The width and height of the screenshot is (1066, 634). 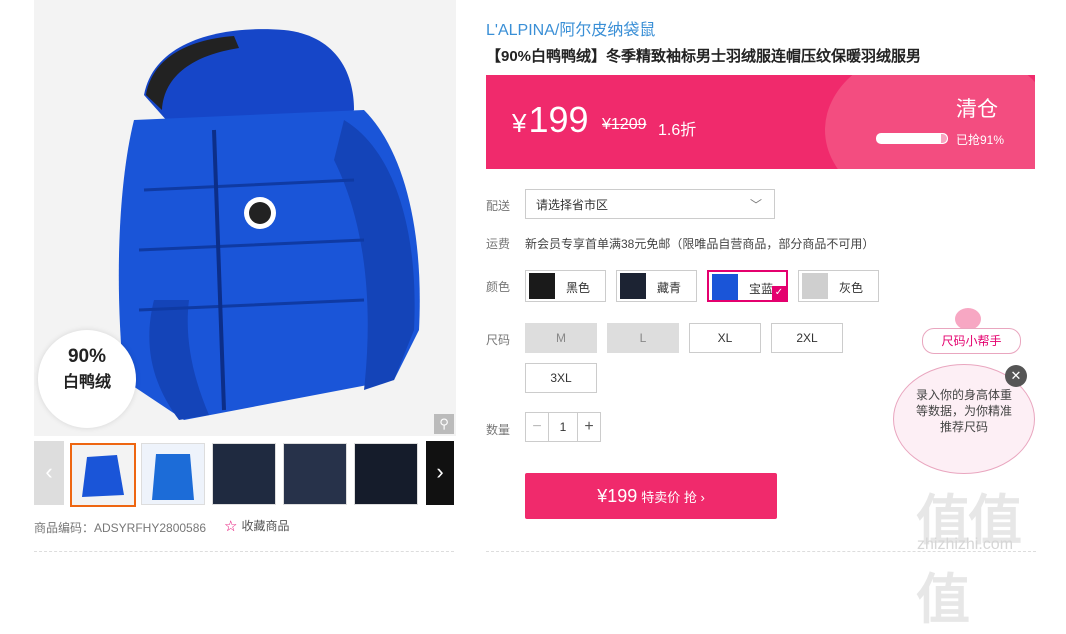 What do you see at coordinates (120, 528) in the screenshot?
I see `product-code: 商品编码：ADSYRFHY2800586` at bounding box center [120, 528].